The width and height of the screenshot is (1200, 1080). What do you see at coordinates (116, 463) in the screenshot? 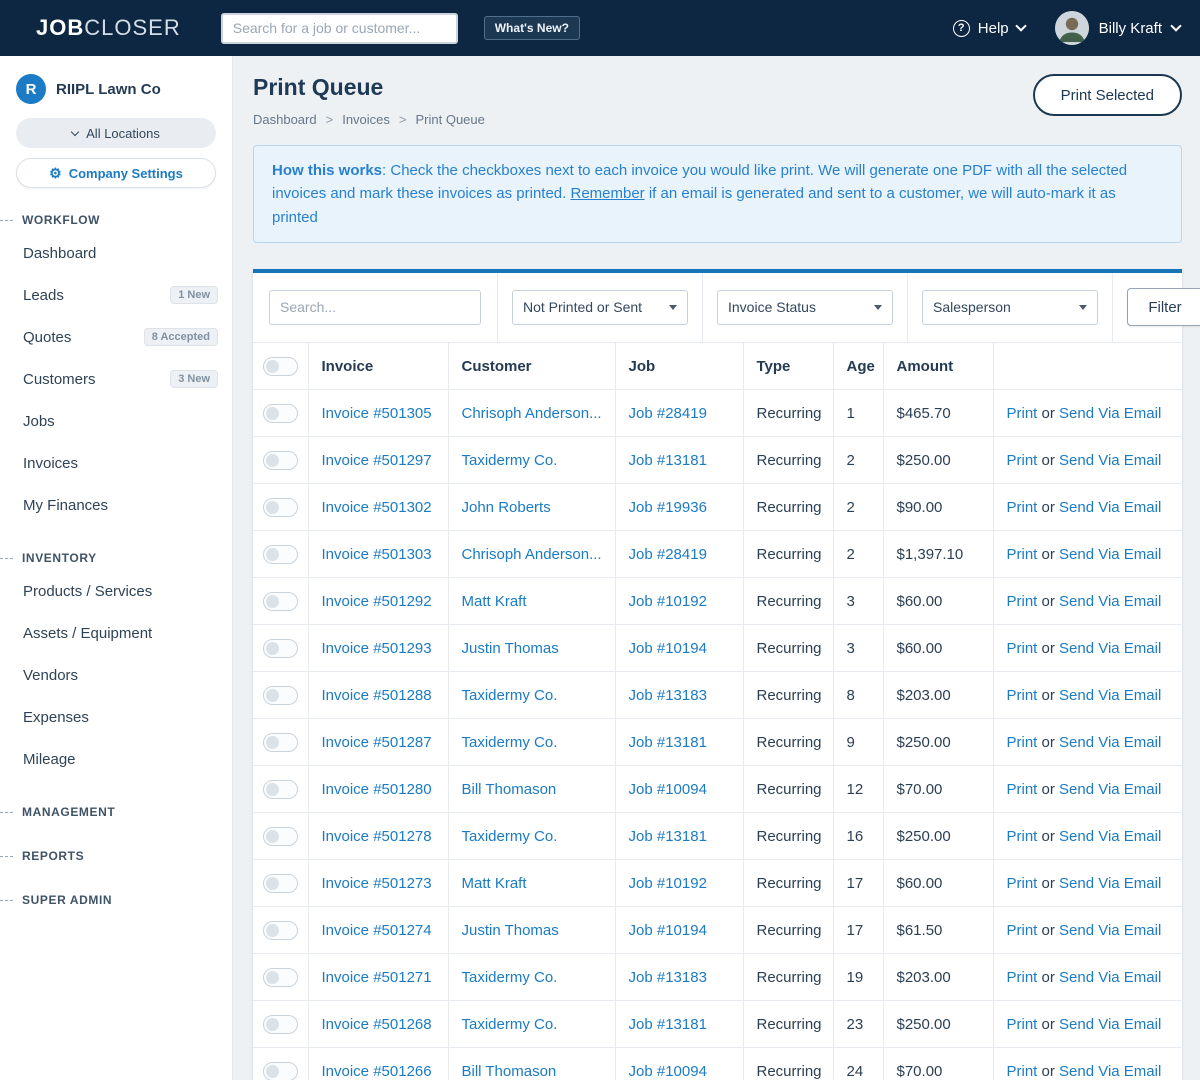
I see `sidebar-item-invoices: Invoices` at bounding box center [116, 463].